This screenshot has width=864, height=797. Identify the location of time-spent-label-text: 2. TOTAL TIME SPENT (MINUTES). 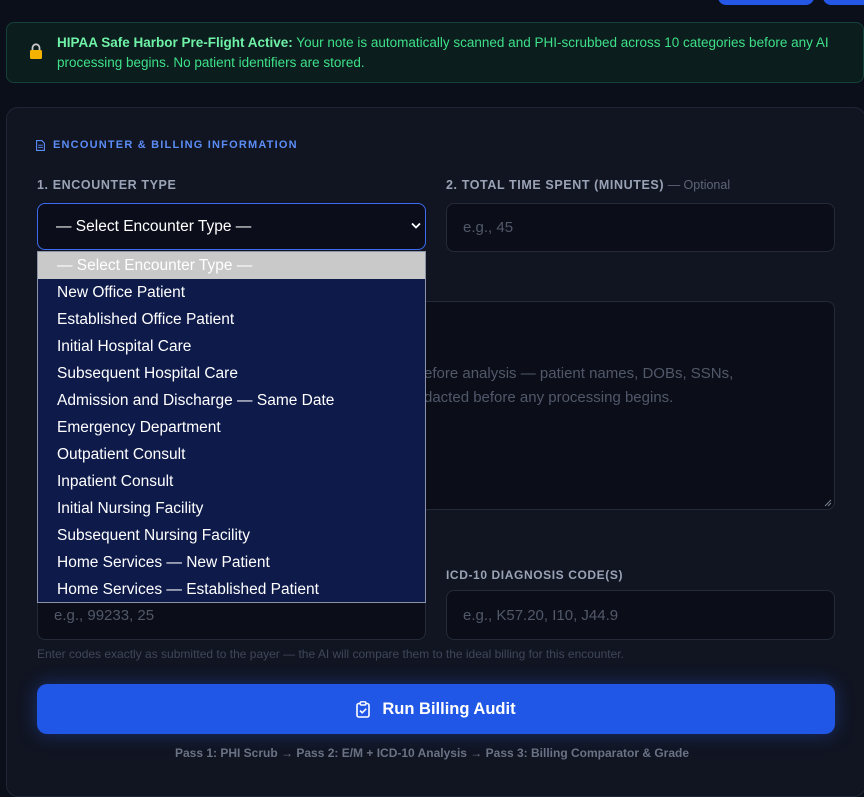
(555, 185).